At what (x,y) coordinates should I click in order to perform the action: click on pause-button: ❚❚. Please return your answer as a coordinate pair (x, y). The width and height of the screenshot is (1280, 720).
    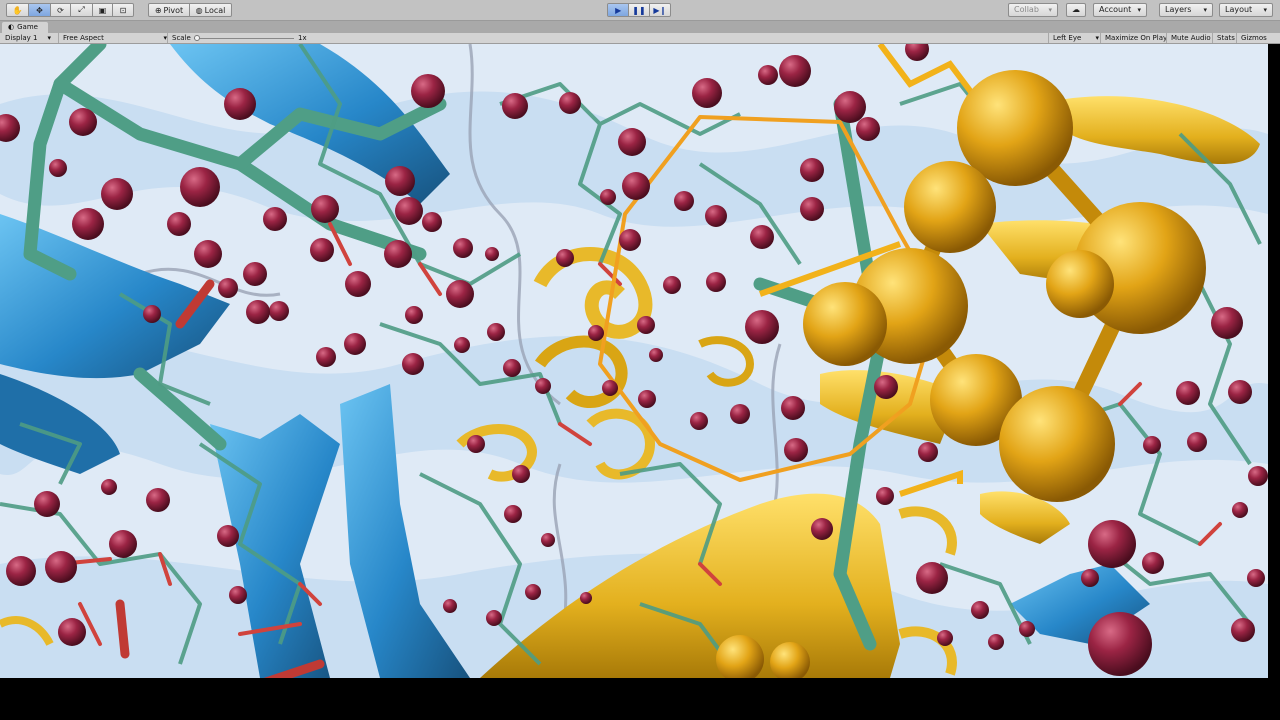
    Looking at the image, I should click on (639, 10).